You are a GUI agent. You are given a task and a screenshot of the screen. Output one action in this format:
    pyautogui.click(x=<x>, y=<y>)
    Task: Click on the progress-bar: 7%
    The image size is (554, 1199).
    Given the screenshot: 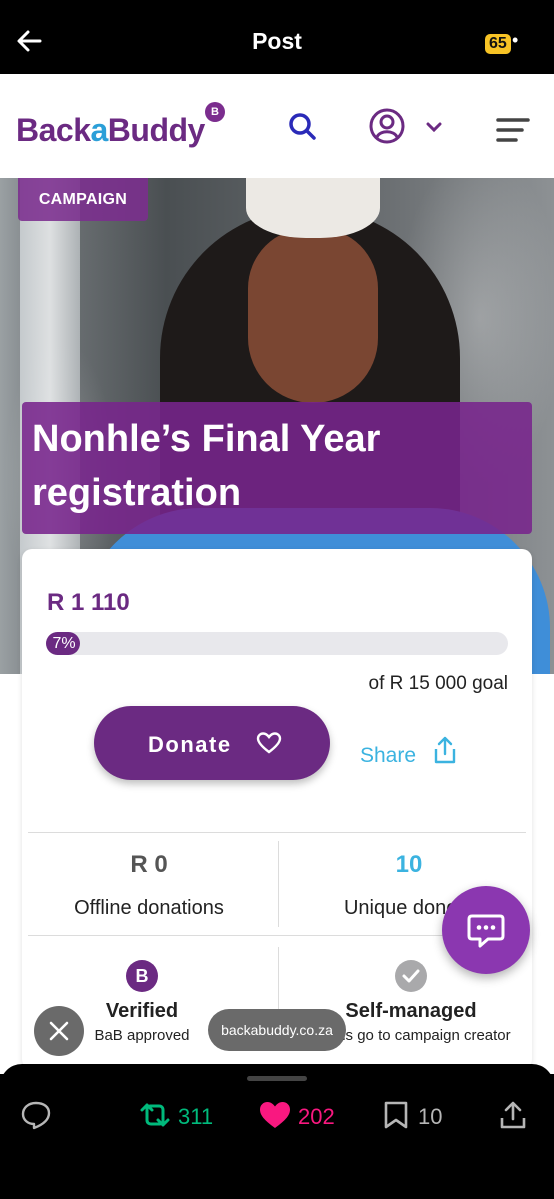 What is the action you would take?
    pyautogui.click(x=277, y=643)
    